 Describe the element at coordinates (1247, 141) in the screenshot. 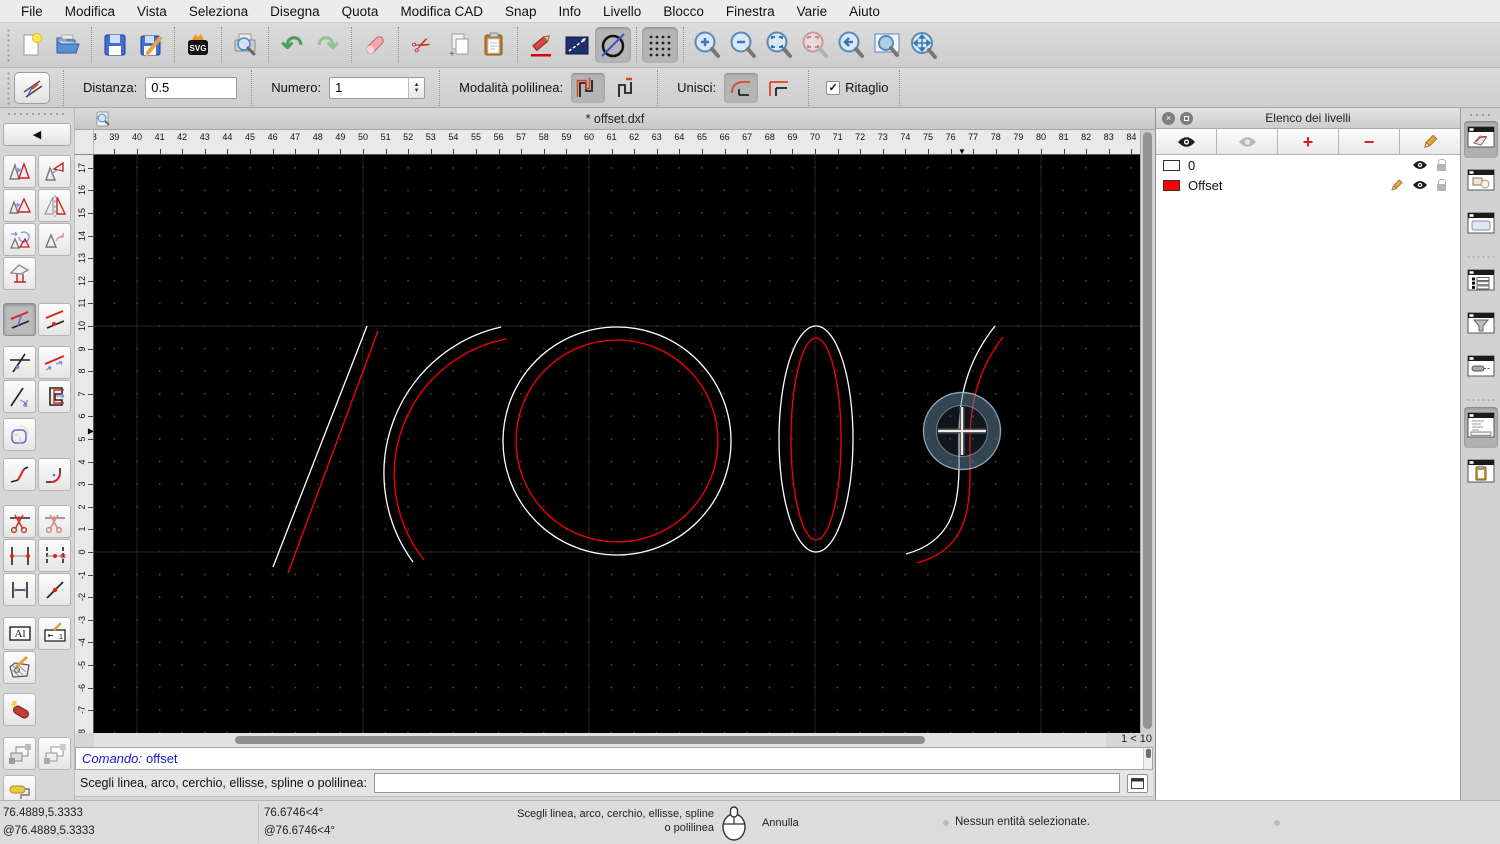

I see `hide-all-layers-button` at that location.